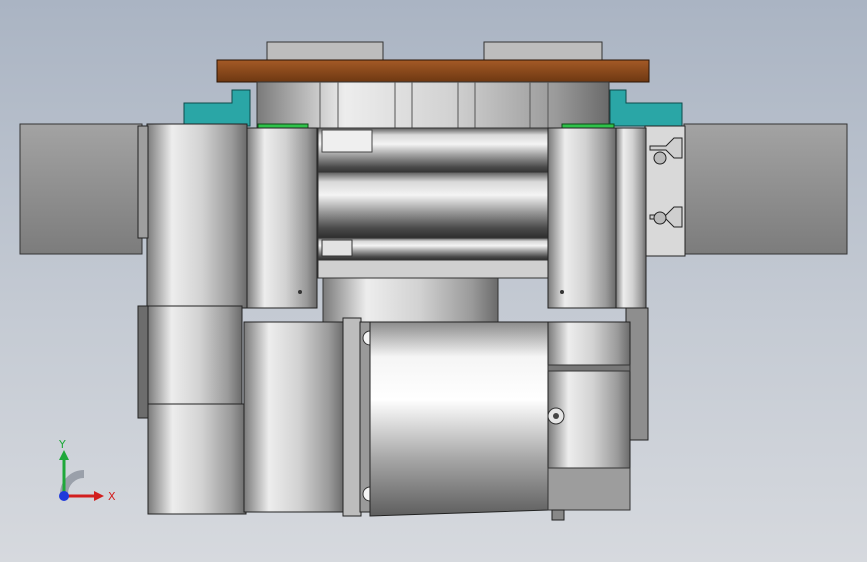  What do you see at coordinates (352, 417) in the screenshot?
I see `motor-flange` at bounding box center [352, 417].